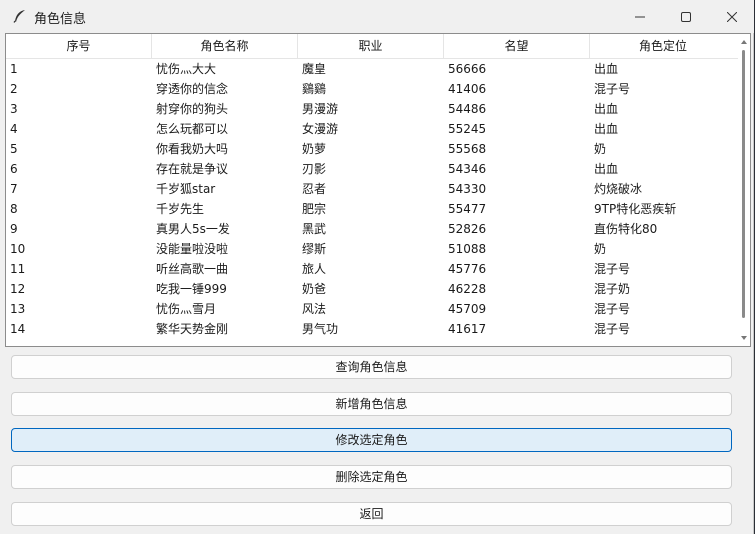 This screenshot has width=755, height=534. Describe the element at coordinates (372, 149) in the screenshot. I see `table-row: 5 你看我奶大吗 奶萝 55568 奶` at that location.